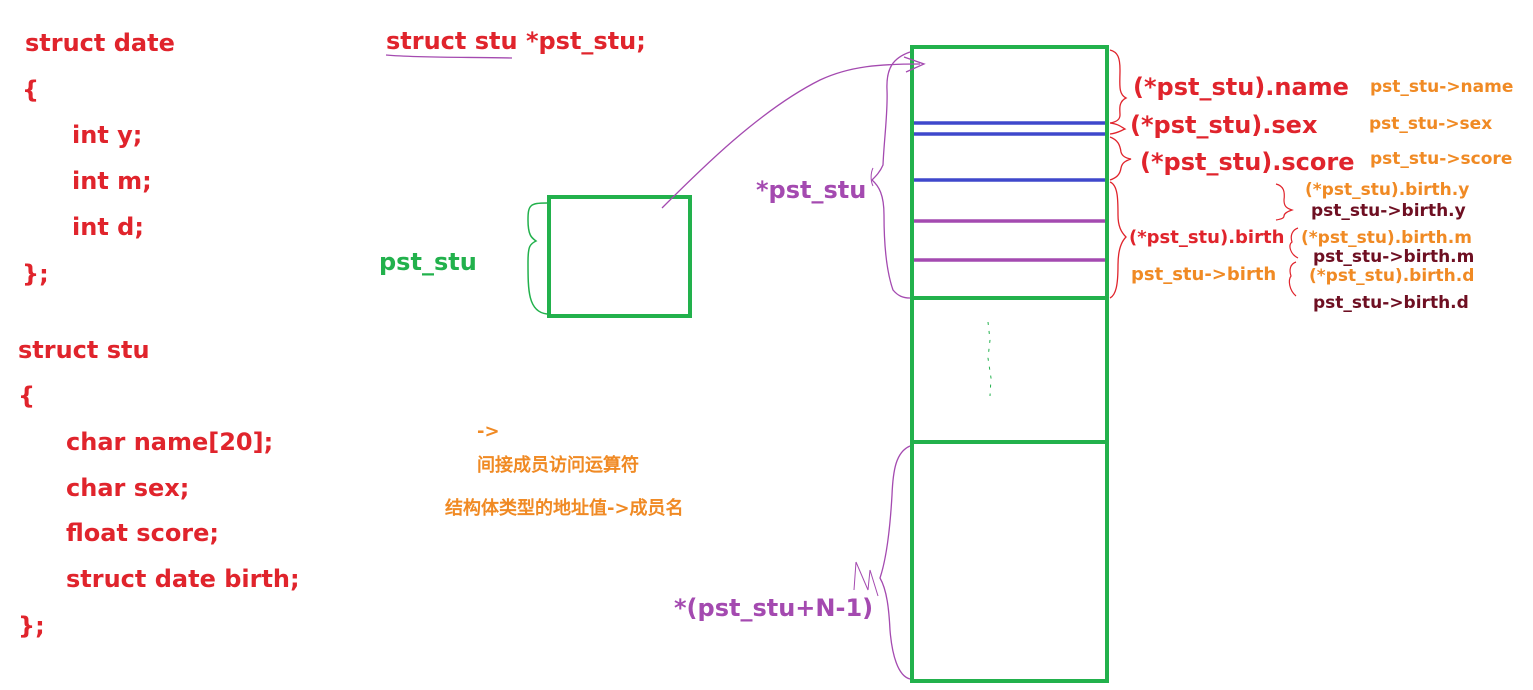 The width and height of the screenshot is (1533, 690). What do you see at coordinates (1224, 125) in the screenshot?
I see `member-sex-dot: (*pst_stu).sex` at bounding box center [1224, 125].